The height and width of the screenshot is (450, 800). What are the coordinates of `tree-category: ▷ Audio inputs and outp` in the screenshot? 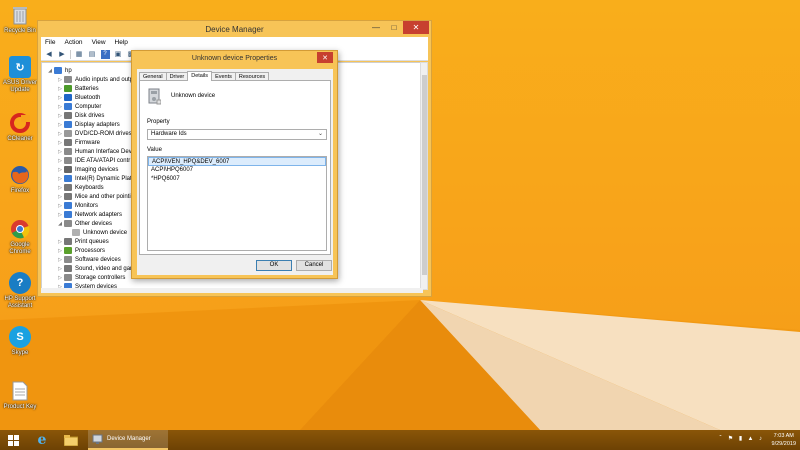 It's located at (94, 79).